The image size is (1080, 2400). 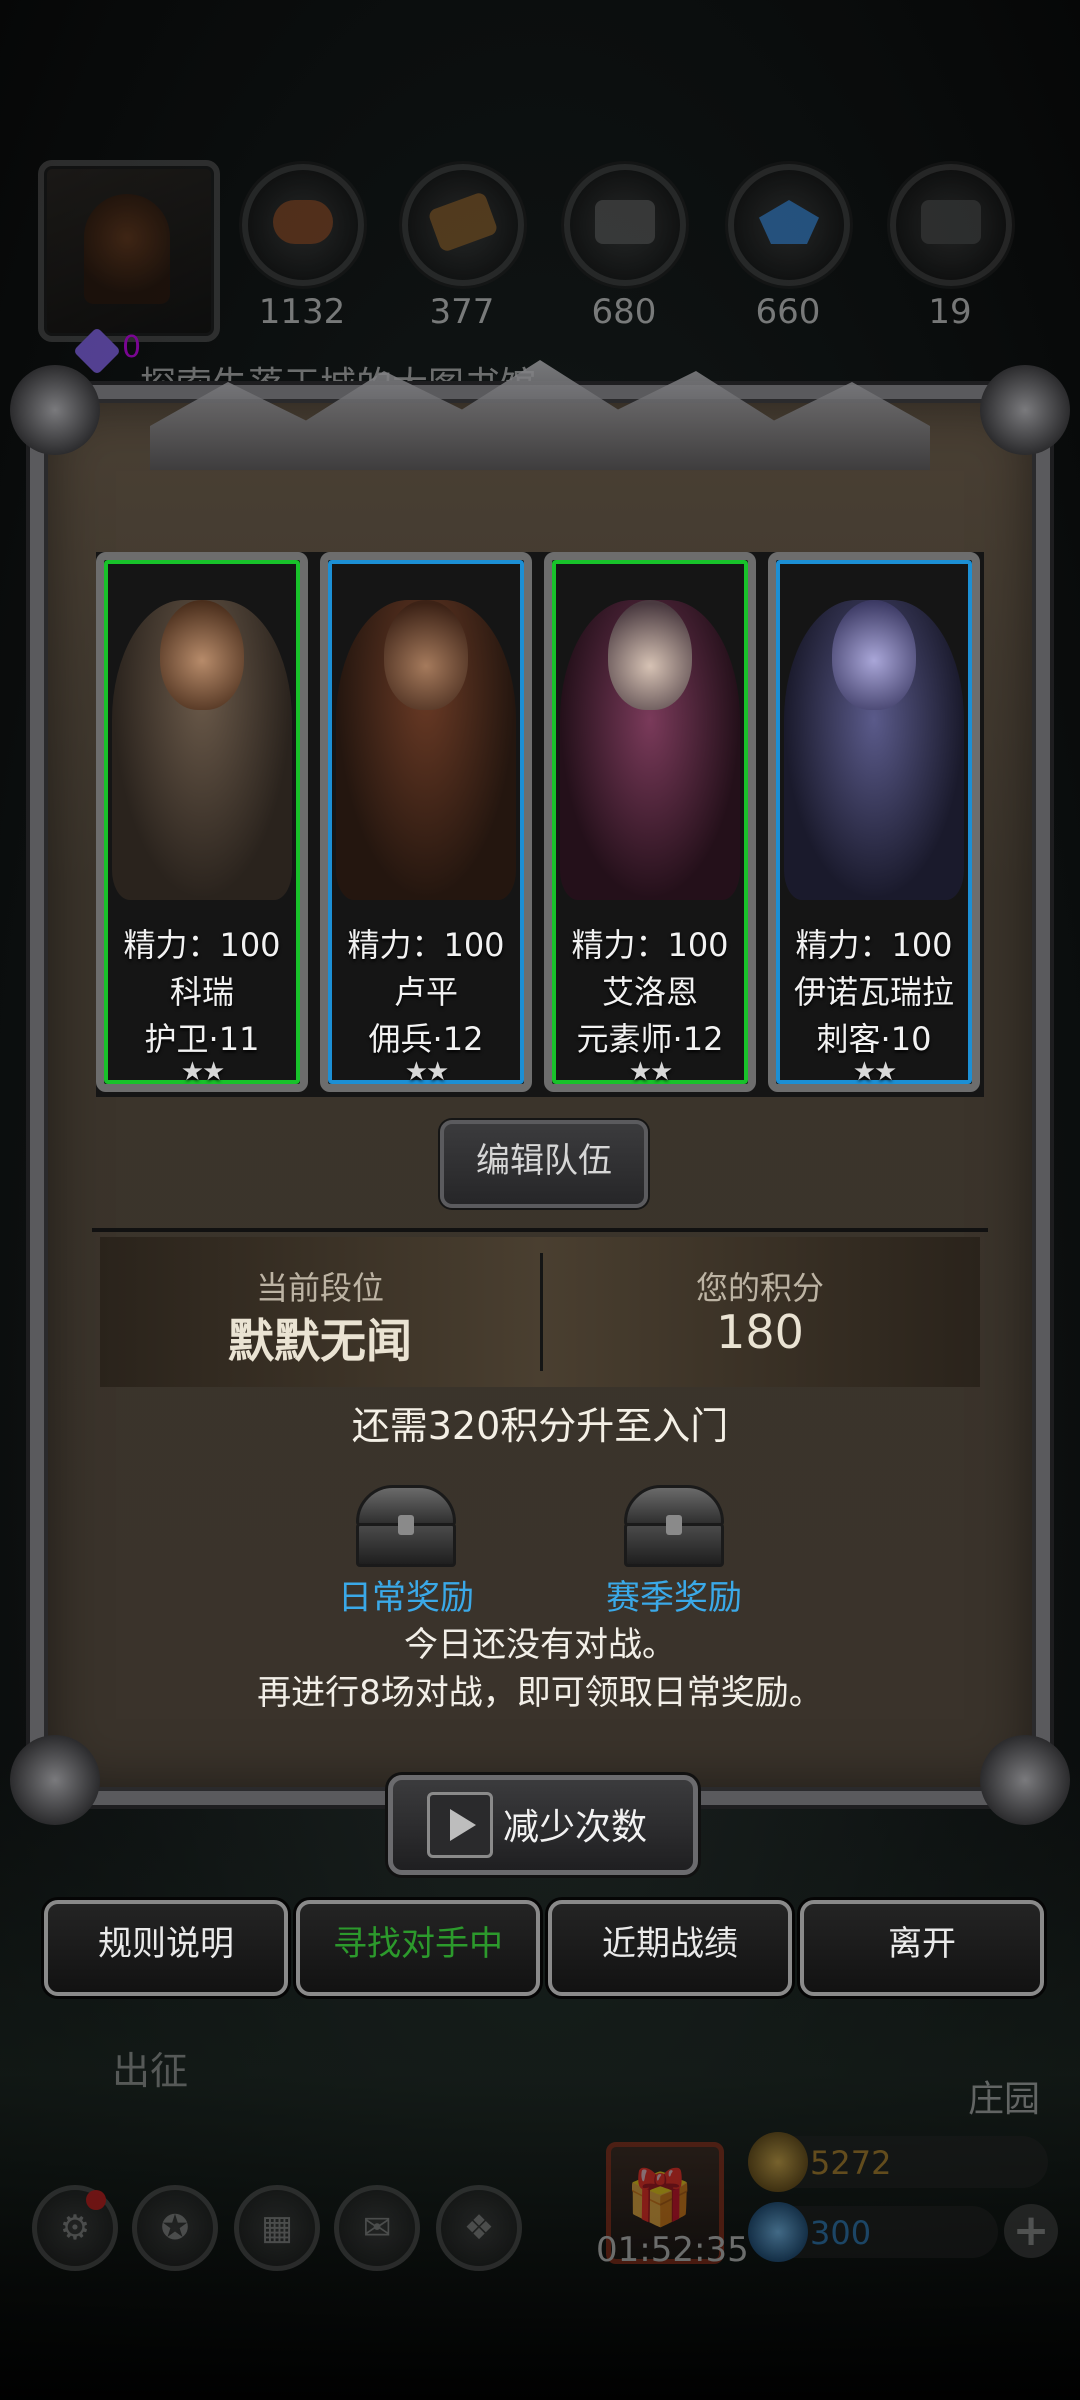 I want to click on score-value: 180, so click(x=760, y=1332).